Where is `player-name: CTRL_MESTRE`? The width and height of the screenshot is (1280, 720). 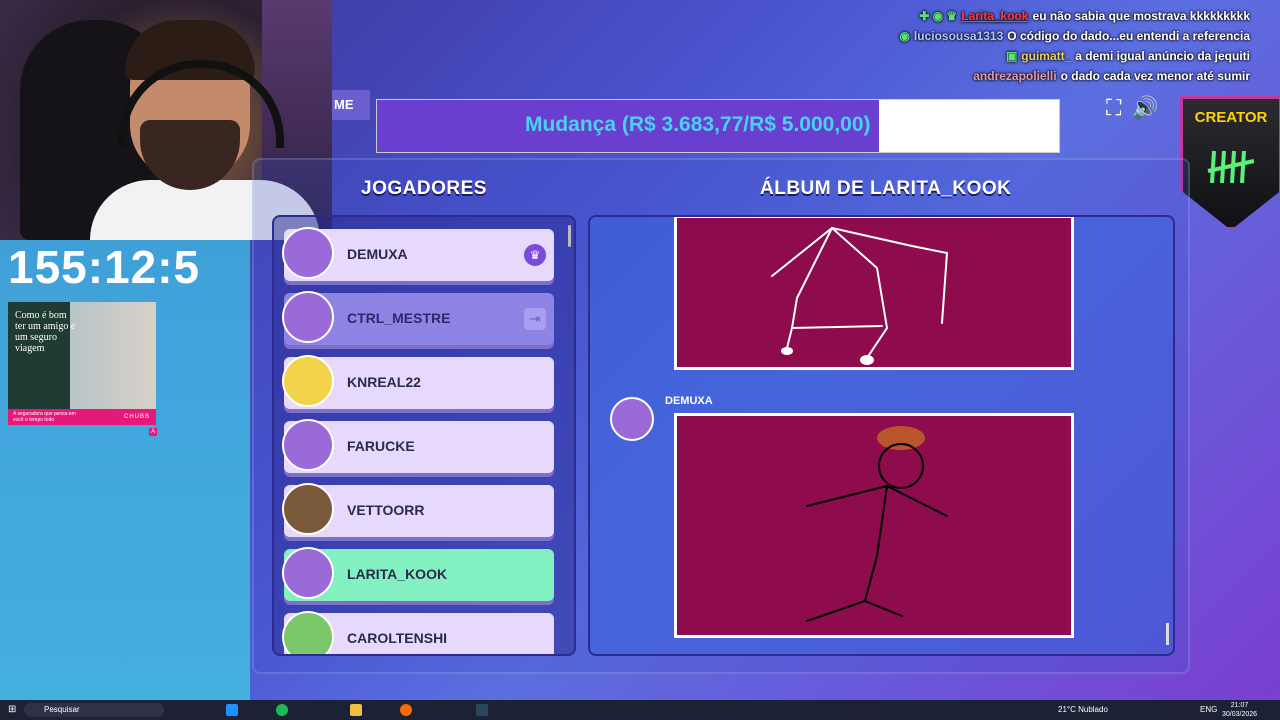
player-name: CTRL_MESTRE is located at coordinates (399, 318).